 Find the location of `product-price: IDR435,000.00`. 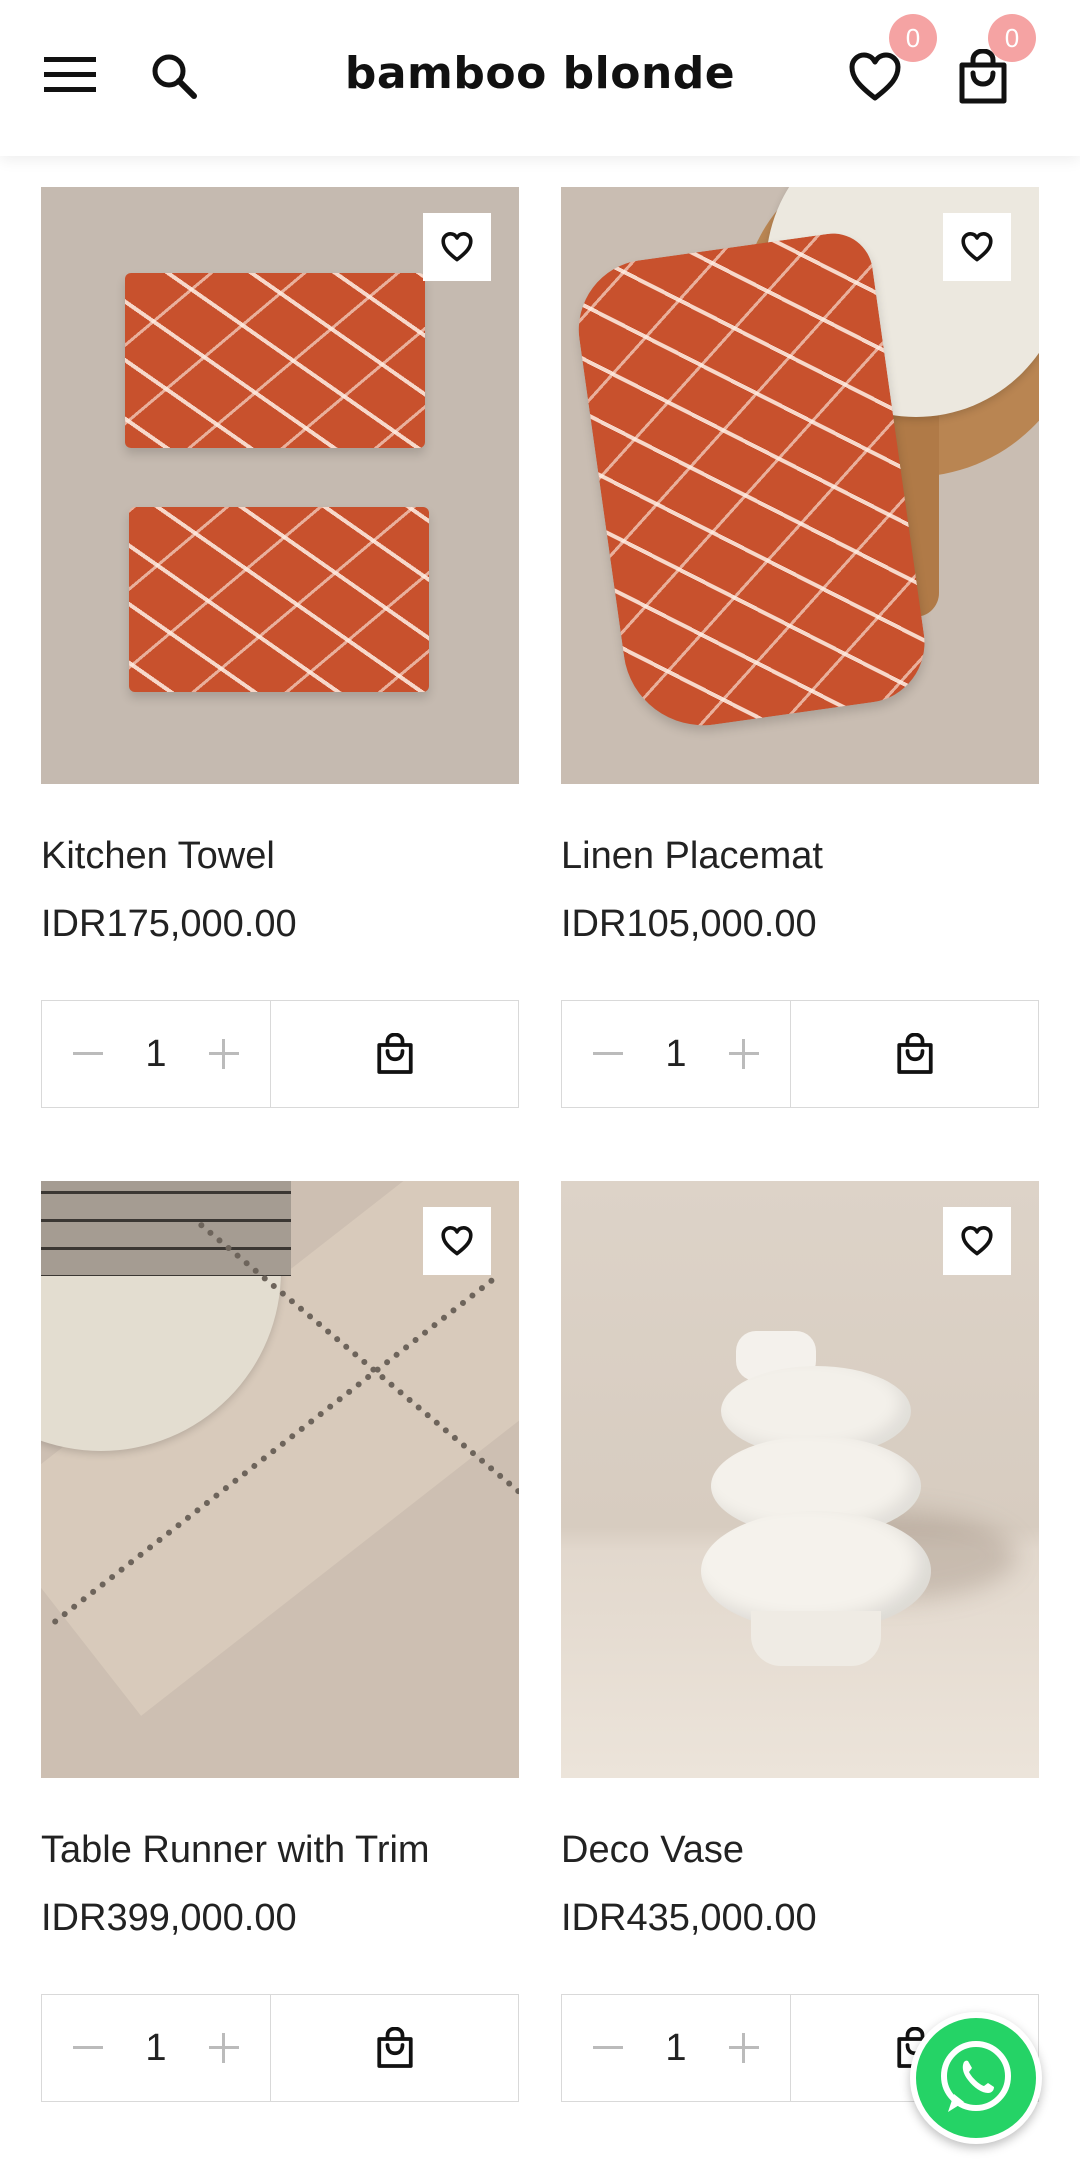

product-price: IDR435,000.00 is located at coordinates (689, 1918).